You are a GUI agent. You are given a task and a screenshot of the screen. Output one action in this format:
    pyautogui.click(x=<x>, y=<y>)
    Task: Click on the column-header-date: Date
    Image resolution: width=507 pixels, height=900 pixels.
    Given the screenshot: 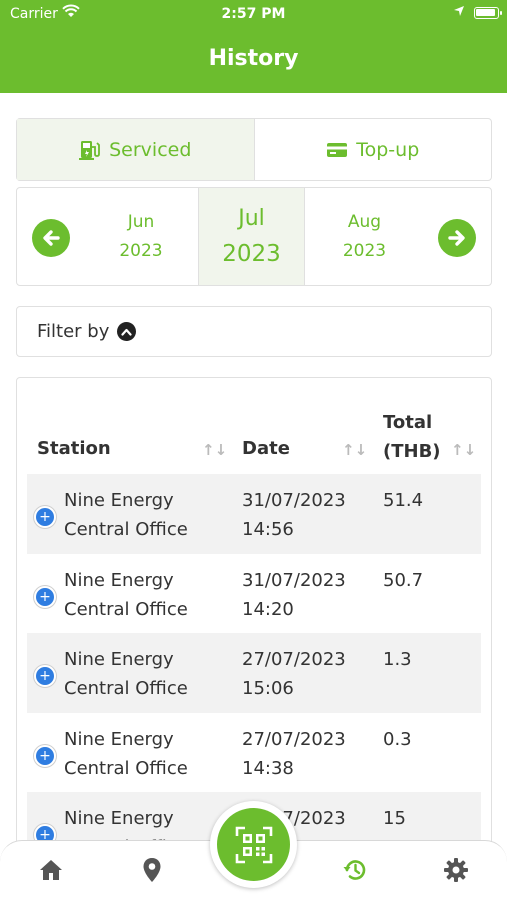 What is the action you would take?
    pyautogui.click(x=266, y=448)
    